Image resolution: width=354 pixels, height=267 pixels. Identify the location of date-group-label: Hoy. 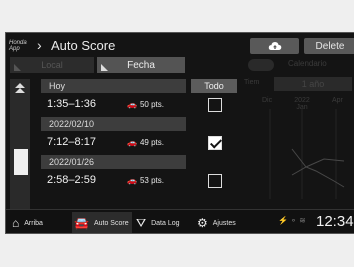
(57, 86).